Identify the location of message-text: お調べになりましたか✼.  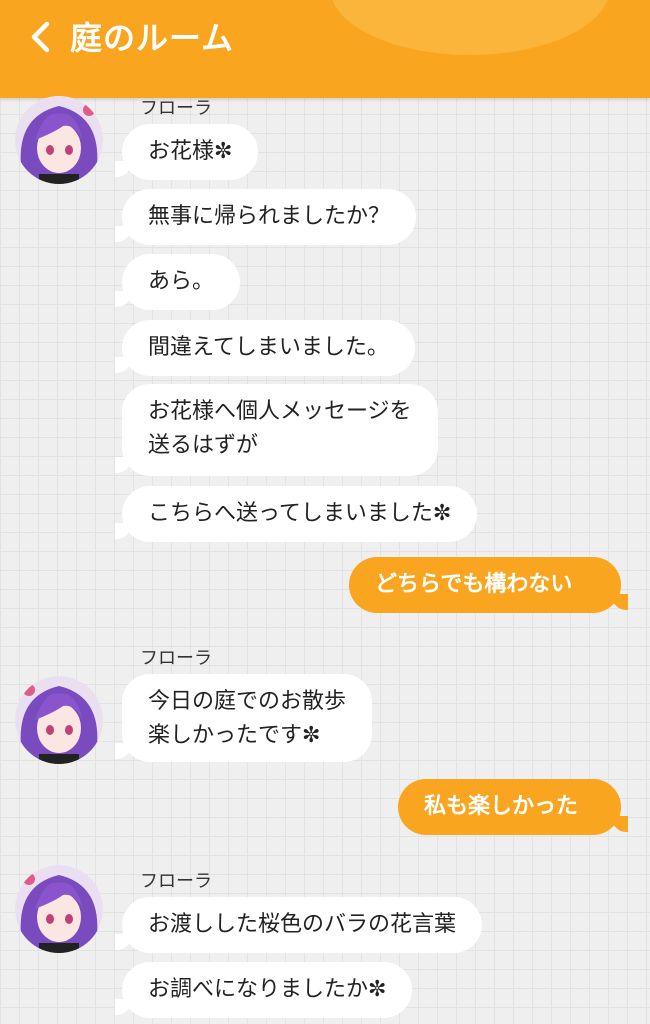
(267, 989).